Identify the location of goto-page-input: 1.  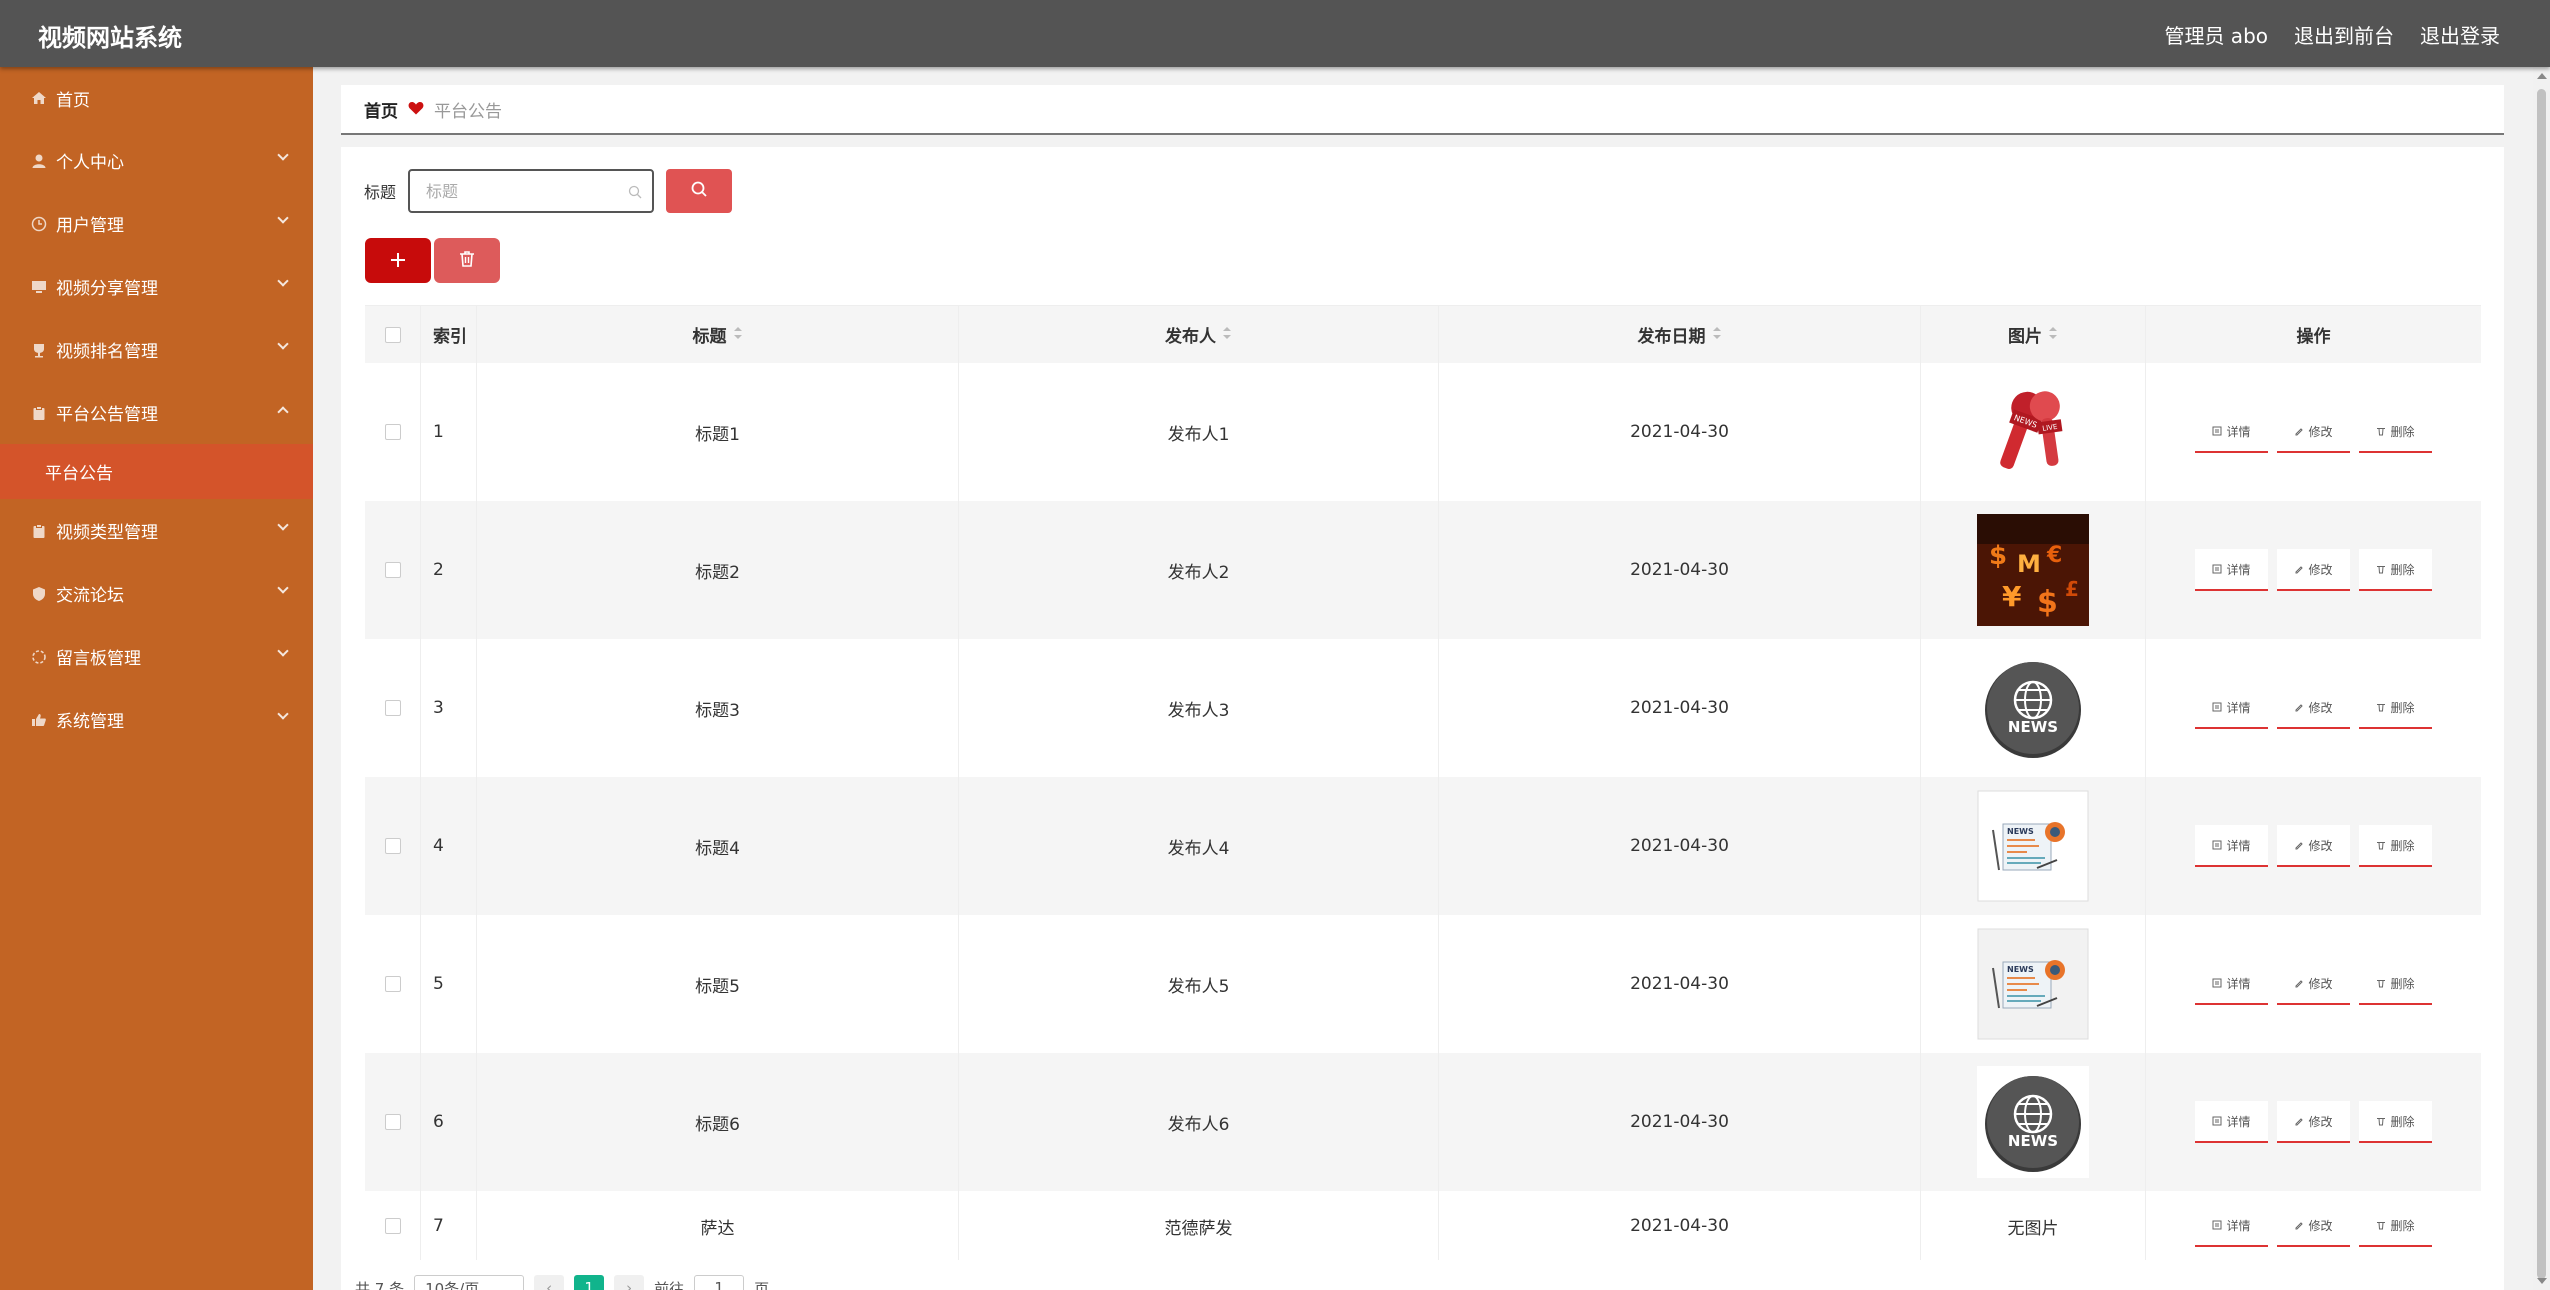
(719, 1282).